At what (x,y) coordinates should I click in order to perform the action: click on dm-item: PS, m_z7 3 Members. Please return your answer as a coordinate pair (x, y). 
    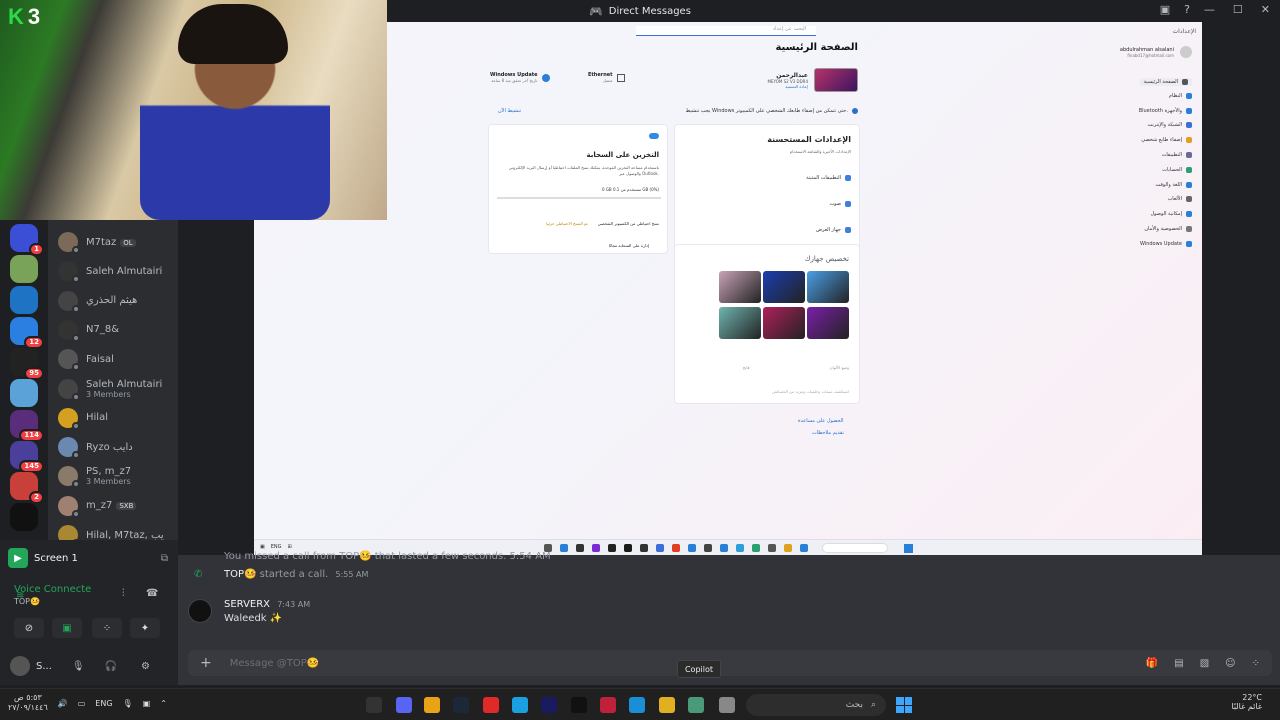
    Looking at the image, I should click on (118, 477).